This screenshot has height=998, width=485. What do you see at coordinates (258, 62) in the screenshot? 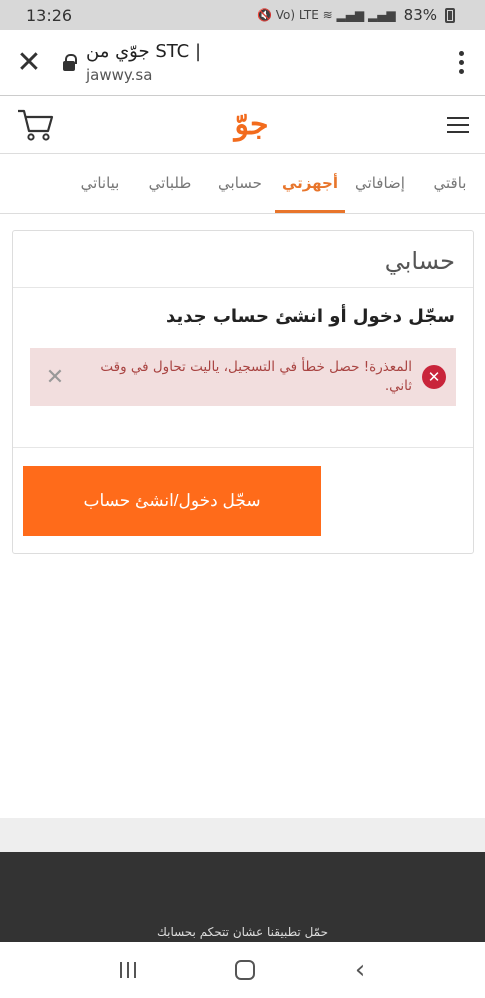
I see `address-bar: جوّي من STC | jawwy.sa` at bounding box center [258, 62].